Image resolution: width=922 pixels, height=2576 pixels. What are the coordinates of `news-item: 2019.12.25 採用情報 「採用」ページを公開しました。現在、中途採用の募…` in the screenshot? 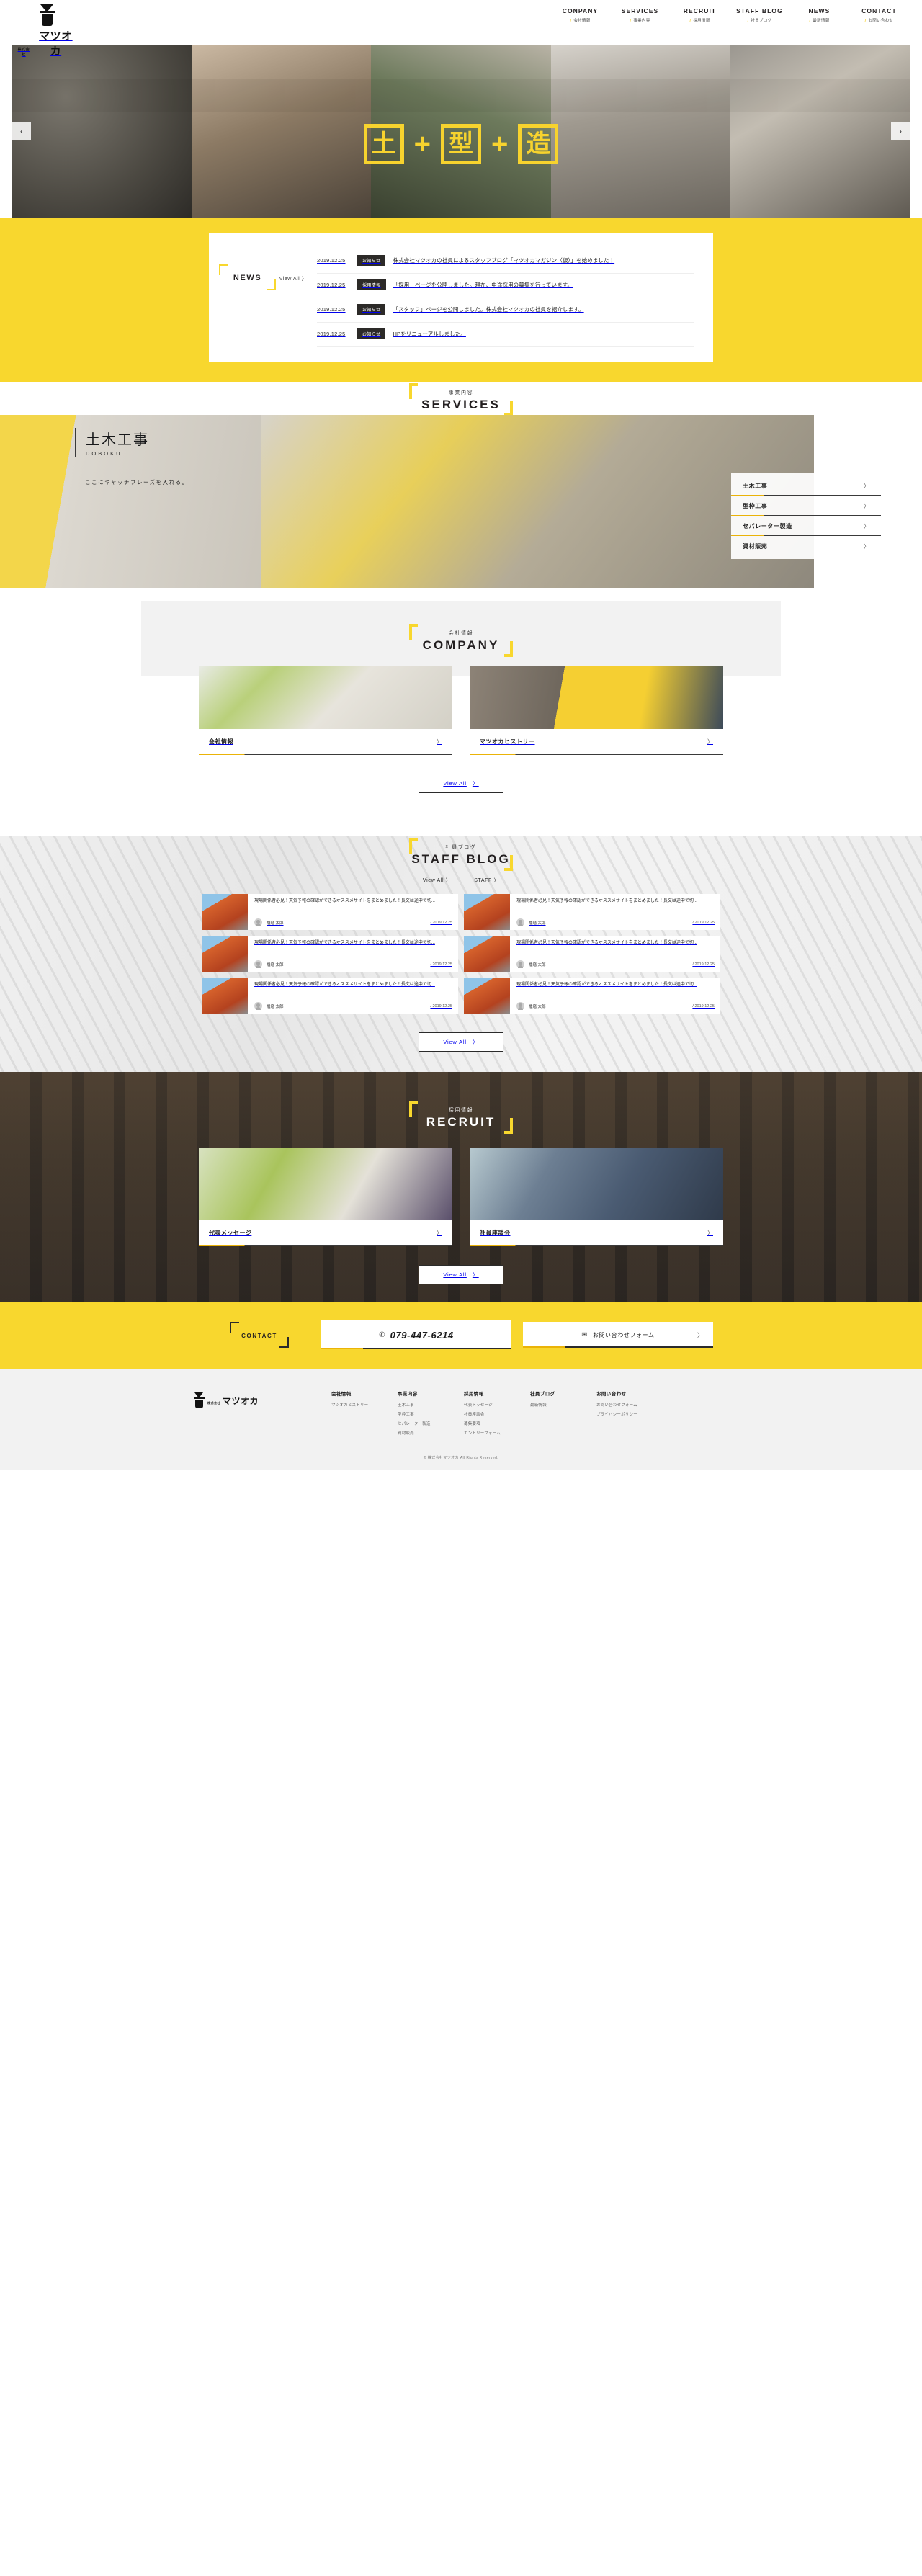 It's located at (506, 286).